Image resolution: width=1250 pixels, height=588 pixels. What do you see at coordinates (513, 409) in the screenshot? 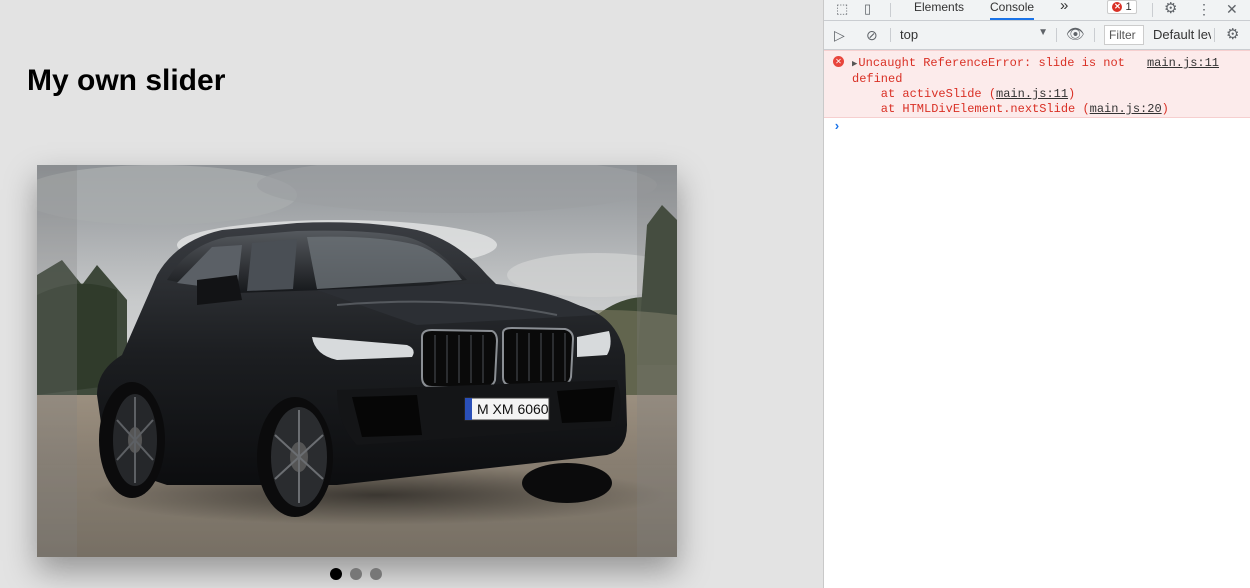
I see `license-plate-text: M XM 6060` at bounding box center [513, 409].